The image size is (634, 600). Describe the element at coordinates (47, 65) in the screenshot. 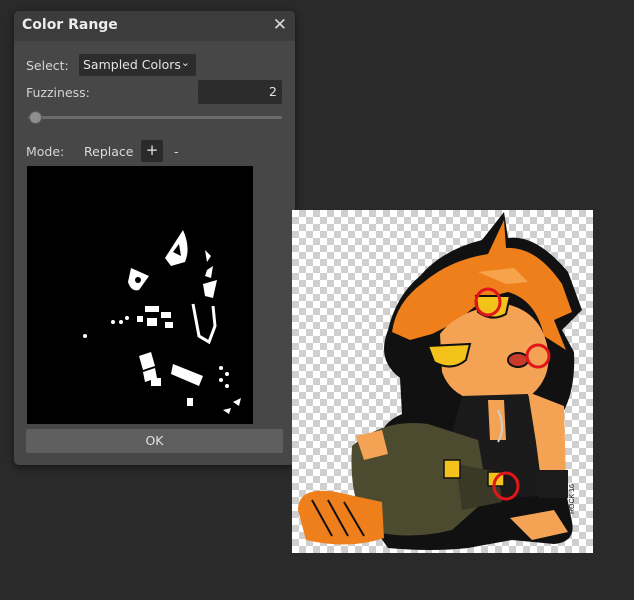

I see `select-label: Select:` at that location.